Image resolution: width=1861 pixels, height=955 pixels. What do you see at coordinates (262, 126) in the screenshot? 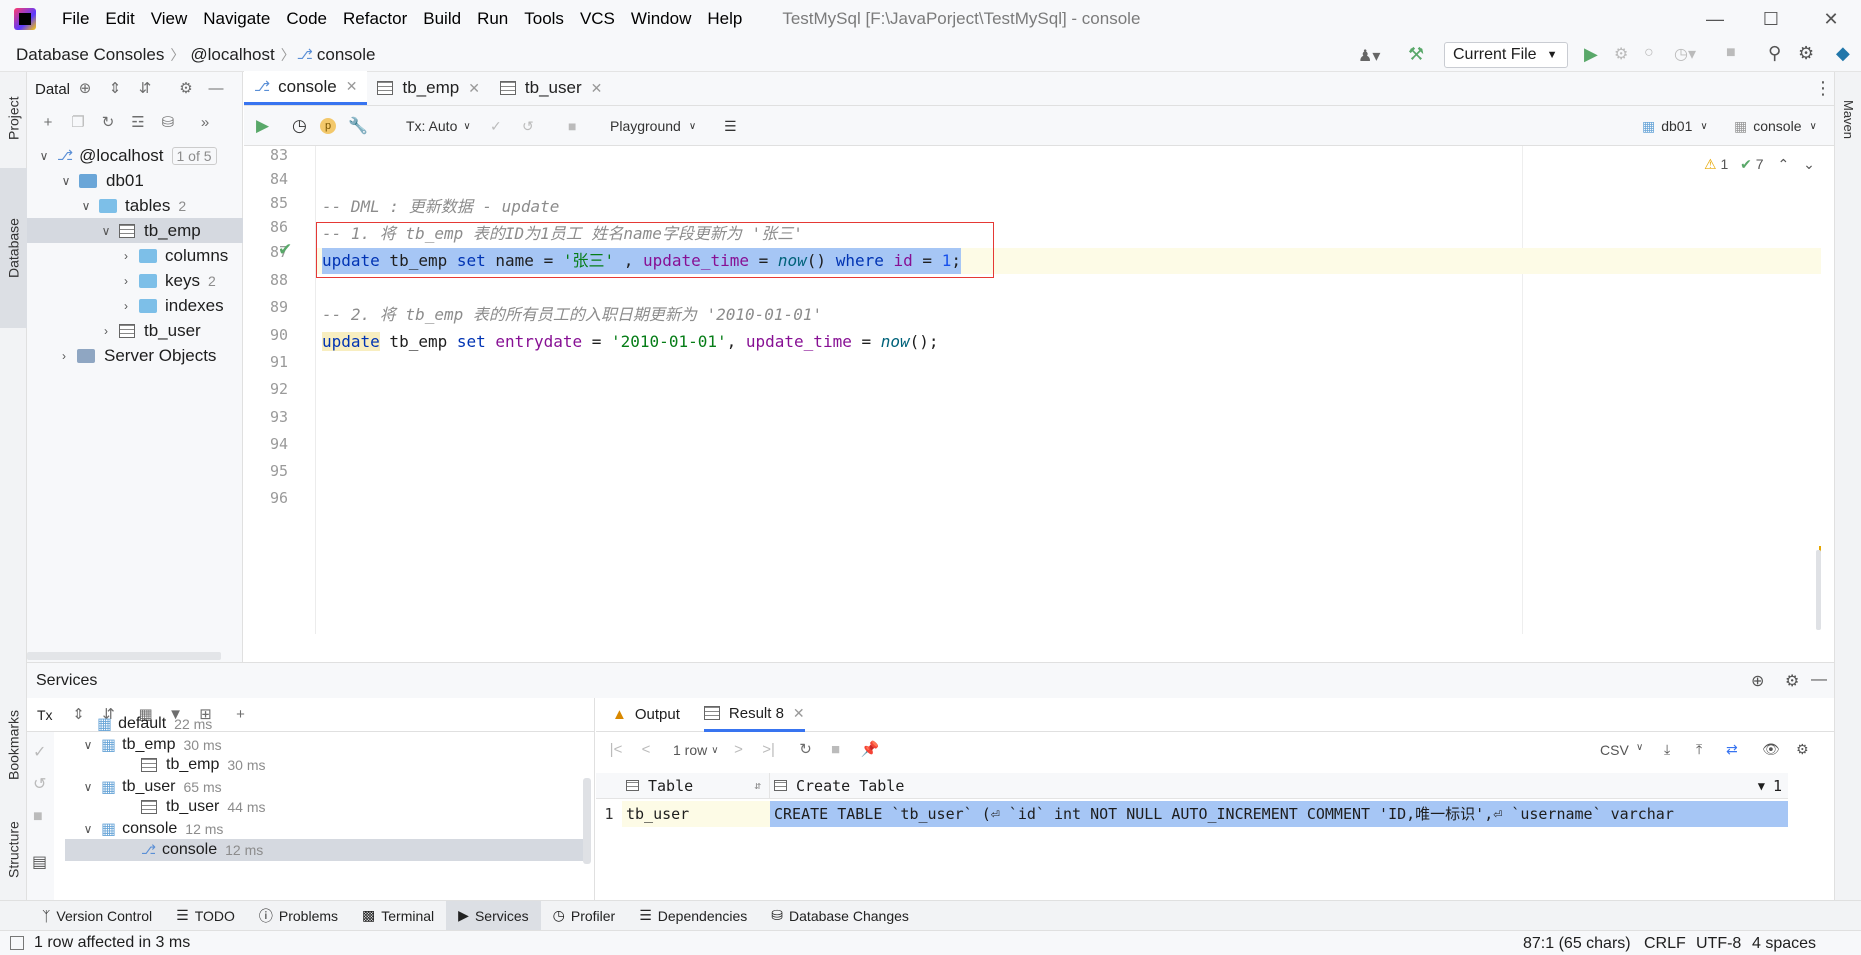
I see `execute-icon: ▶` at bounding box center [262, 126].